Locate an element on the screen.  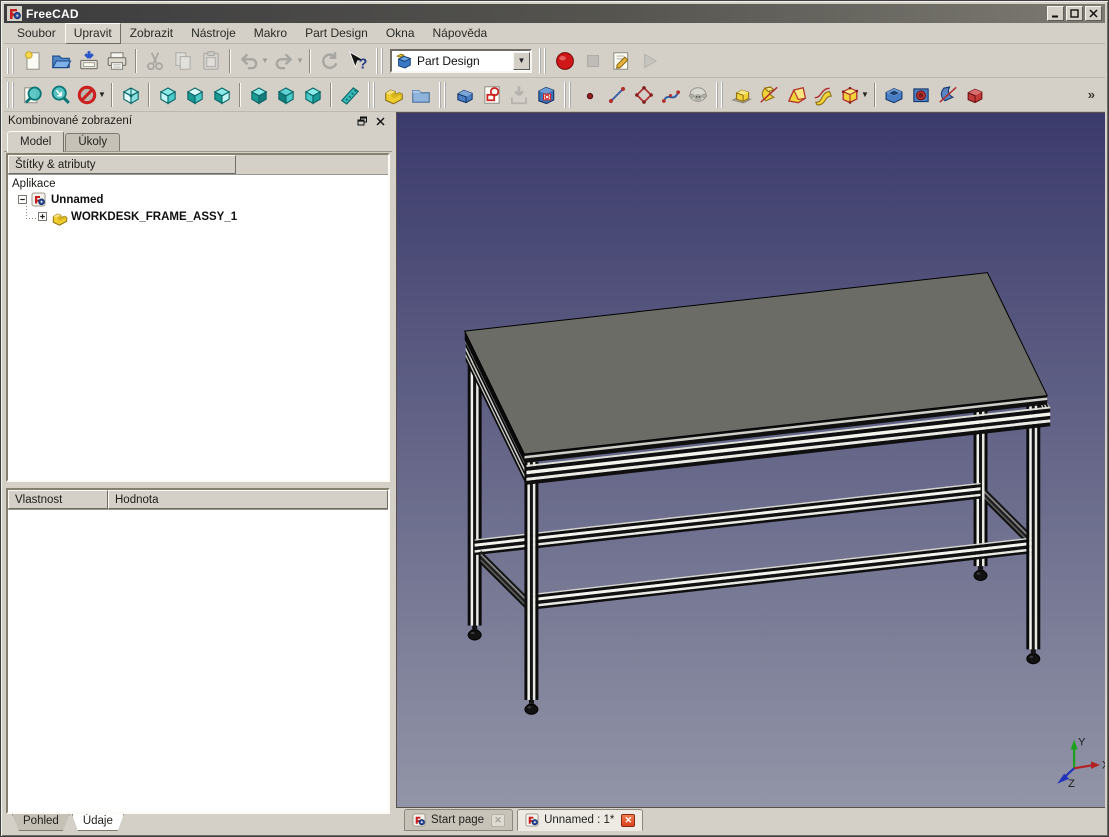
create-part-button is located at coordinates (393, 94).